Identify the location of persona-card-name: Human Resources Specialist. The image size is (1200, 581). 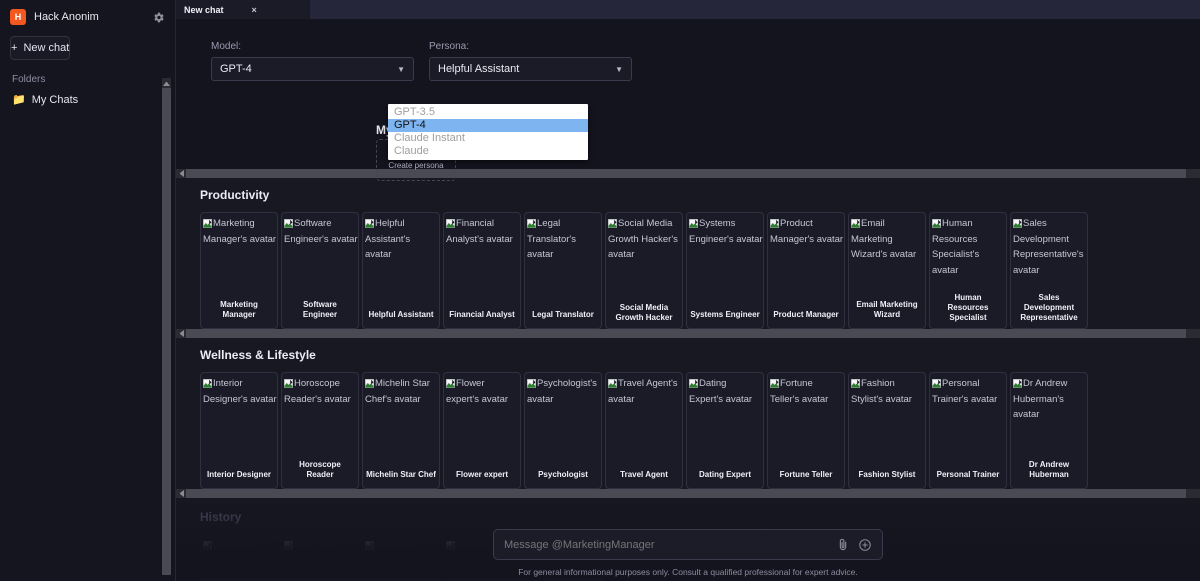
(968, 307).